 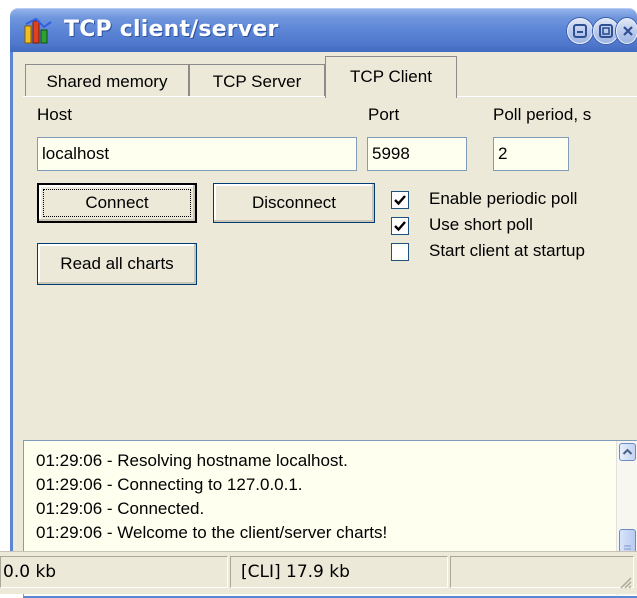 I want to click on tab-label: Shared memory, so click(x=107, y=81).